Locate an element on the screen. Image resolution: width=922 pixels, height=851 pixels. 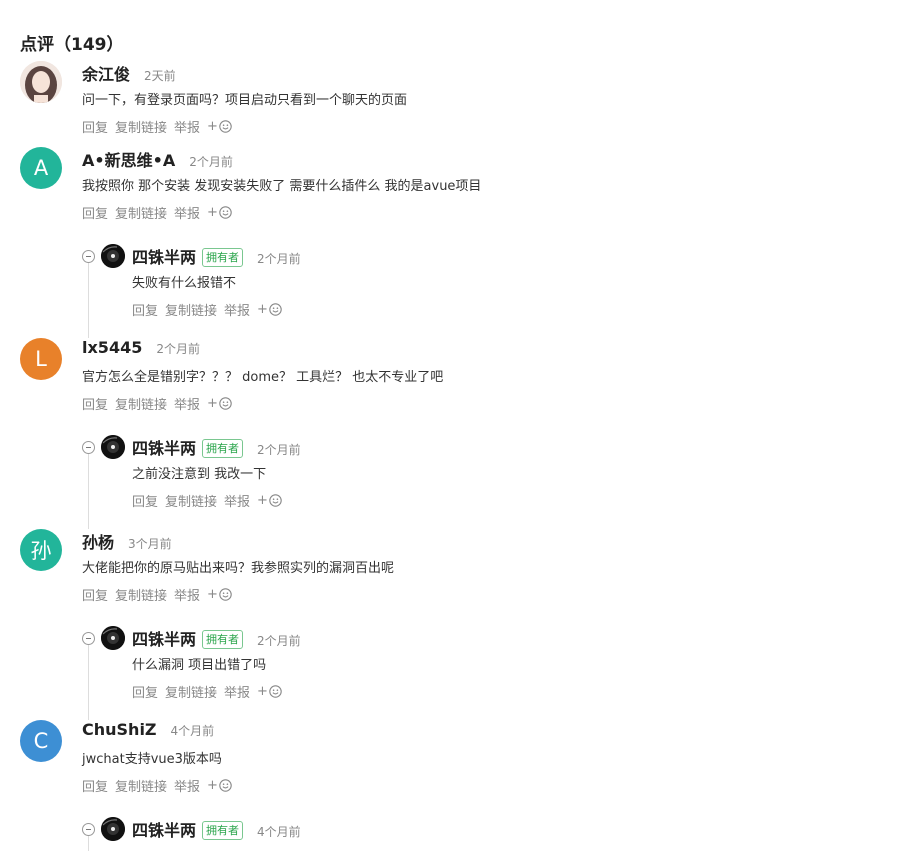
author-name: A•新思维•A is located at coordinates (128, 159).